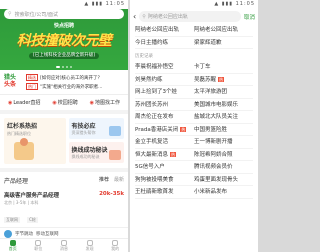 Image resolution: width=320 pixels, height=252 pixels. Describe the element at coordinates (115, 131) in the screenshot. I see `card-illustration` at that location.